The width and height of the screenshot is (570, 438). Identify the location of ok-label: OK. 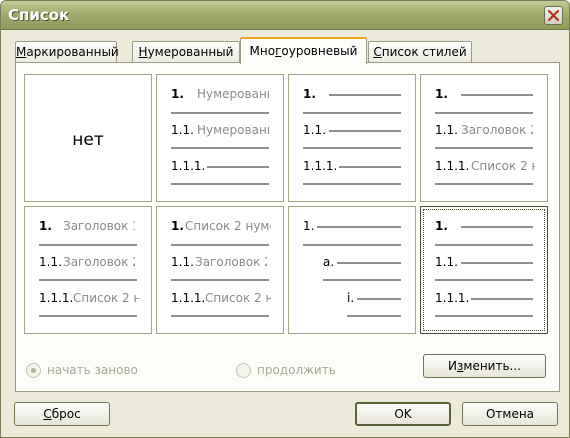
(403, 414).